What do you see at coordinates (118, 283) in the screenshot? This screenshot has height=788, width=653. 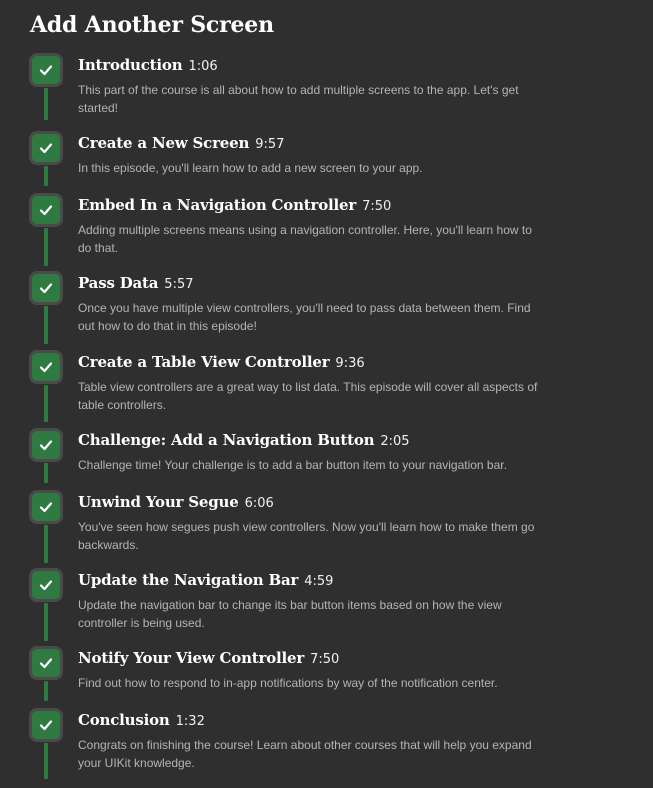 I see `episode-title: Pass Data` at bounding box center [118, 283].